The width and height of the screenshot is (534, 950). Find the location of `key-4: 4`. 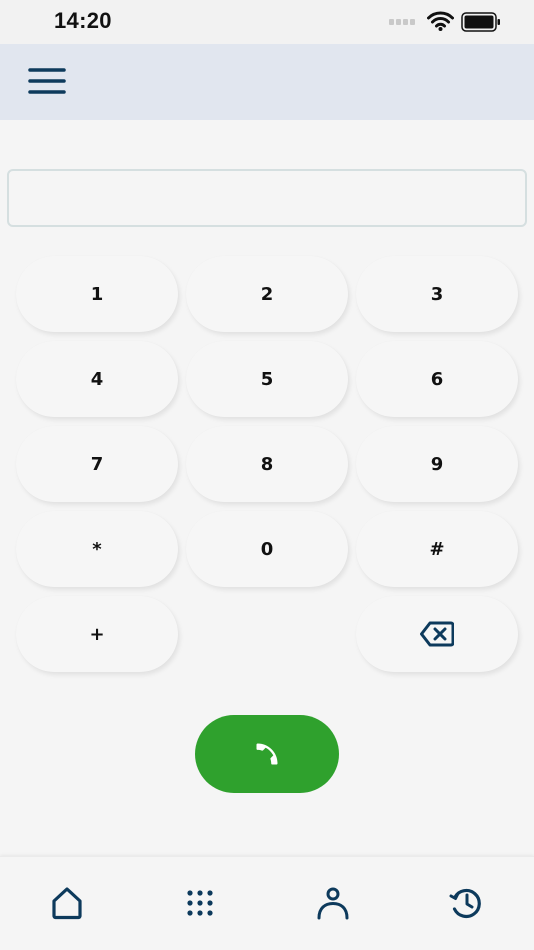

key-4: 4 is located at coordinates (97, 379).